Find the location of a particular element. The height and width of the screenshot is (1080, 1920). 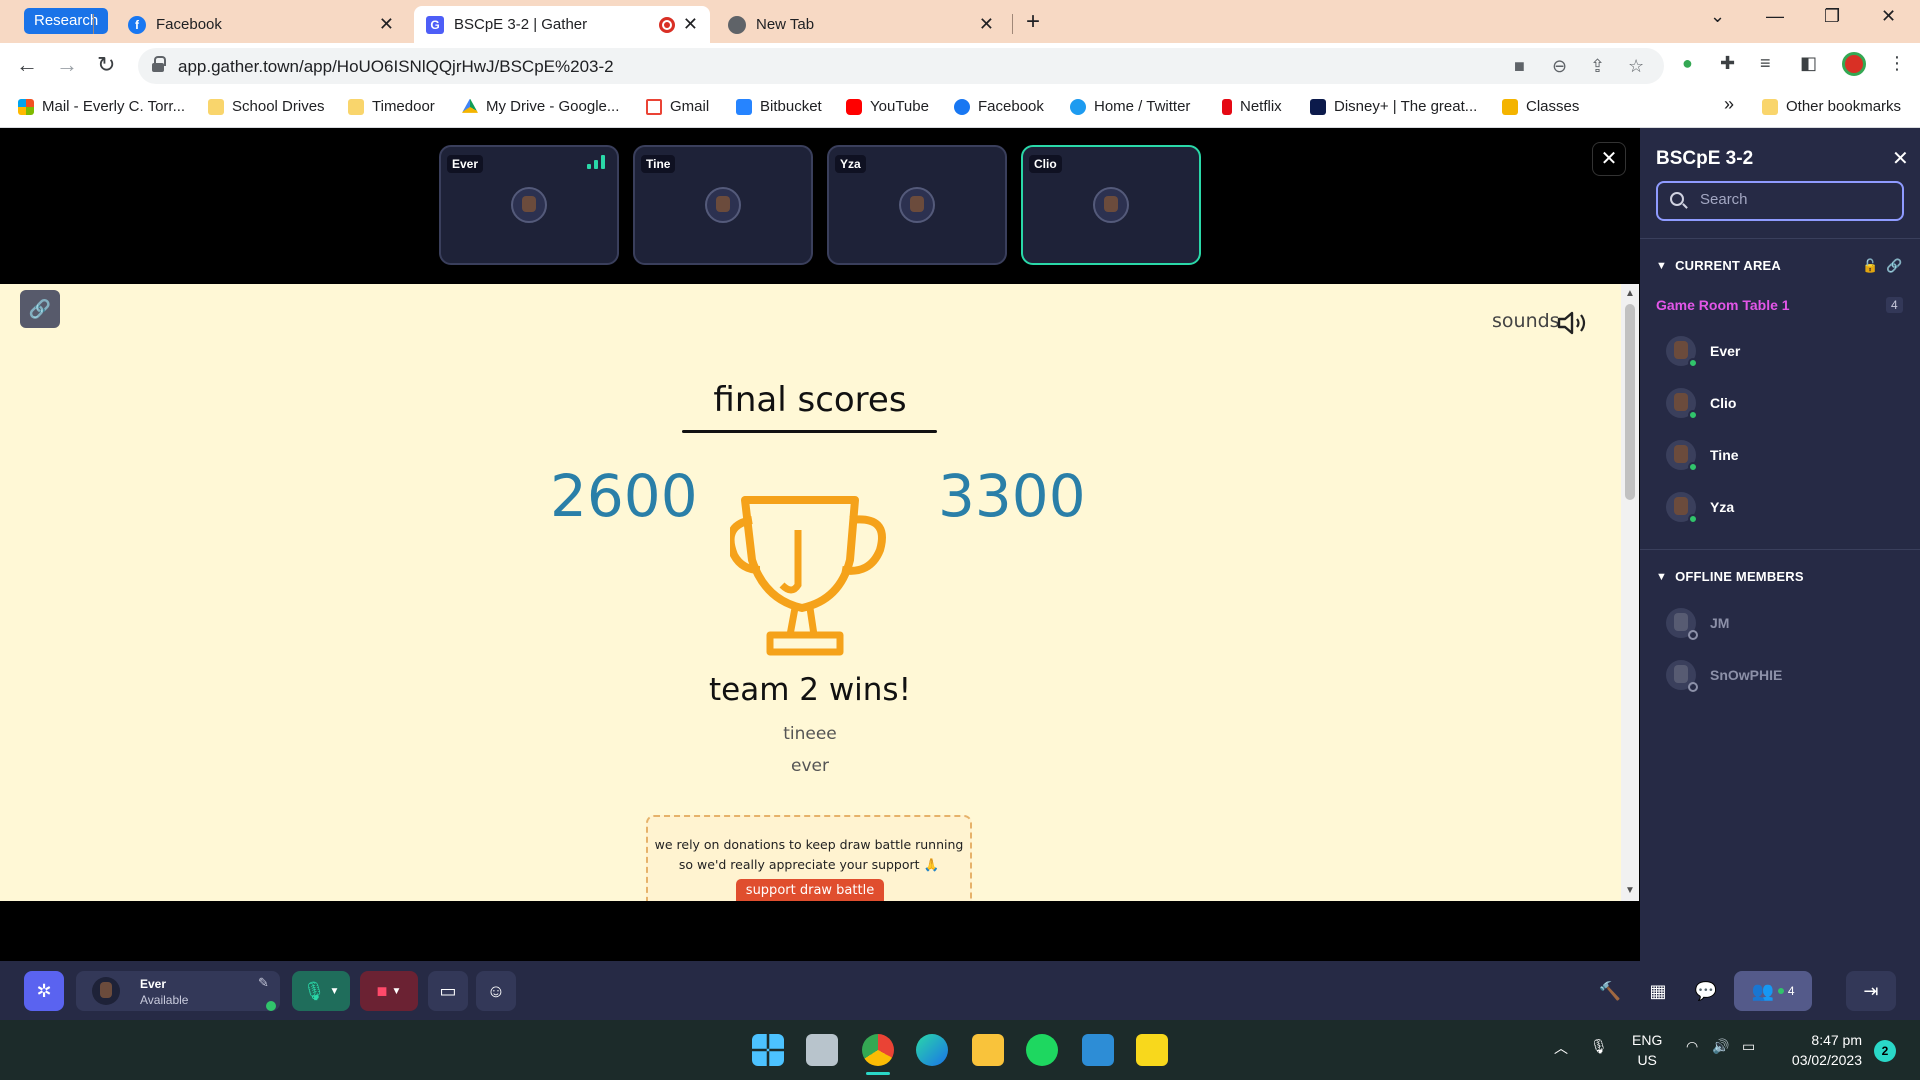

participant-jm: JM is located at coordinates (1786, 623).